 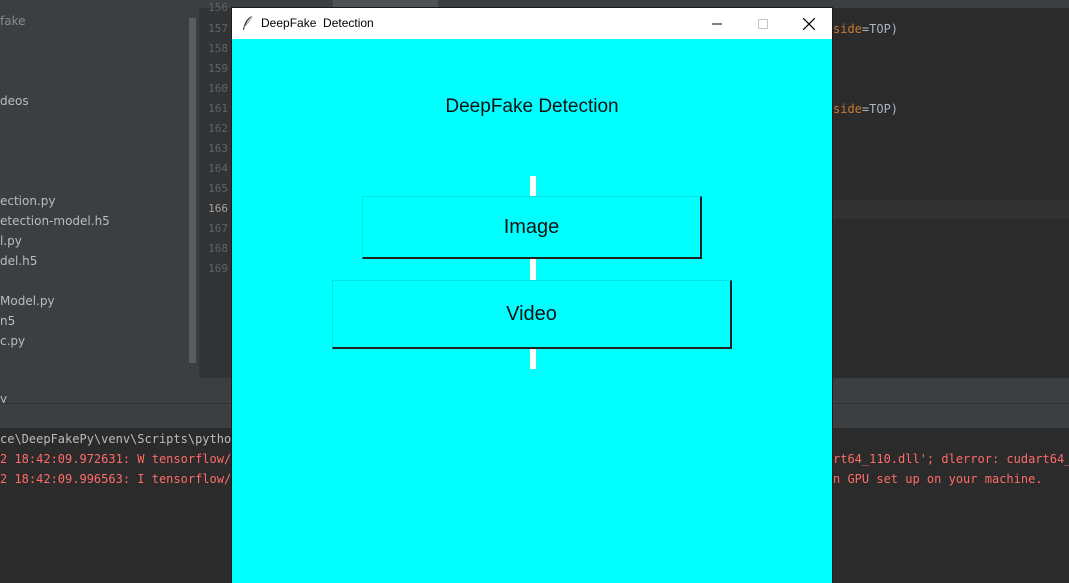 What do you see at coordinates (7, 321) in the screenshot?
I see `project-item: n5` at bounding box center [7, 321].